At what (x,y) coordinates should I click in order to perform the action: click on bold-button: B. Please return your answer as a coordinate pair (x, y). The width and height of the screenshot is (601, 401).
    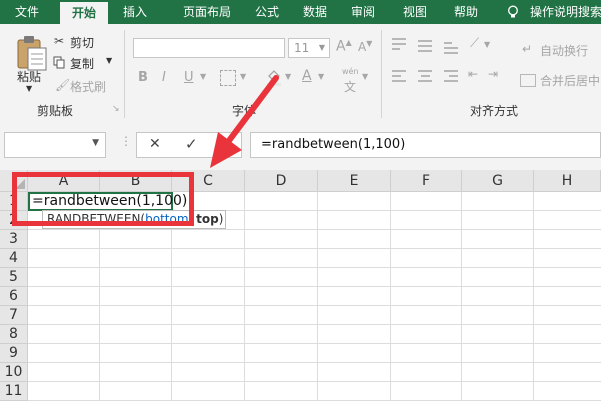
    Looking at the image, I should click on (143, 77).